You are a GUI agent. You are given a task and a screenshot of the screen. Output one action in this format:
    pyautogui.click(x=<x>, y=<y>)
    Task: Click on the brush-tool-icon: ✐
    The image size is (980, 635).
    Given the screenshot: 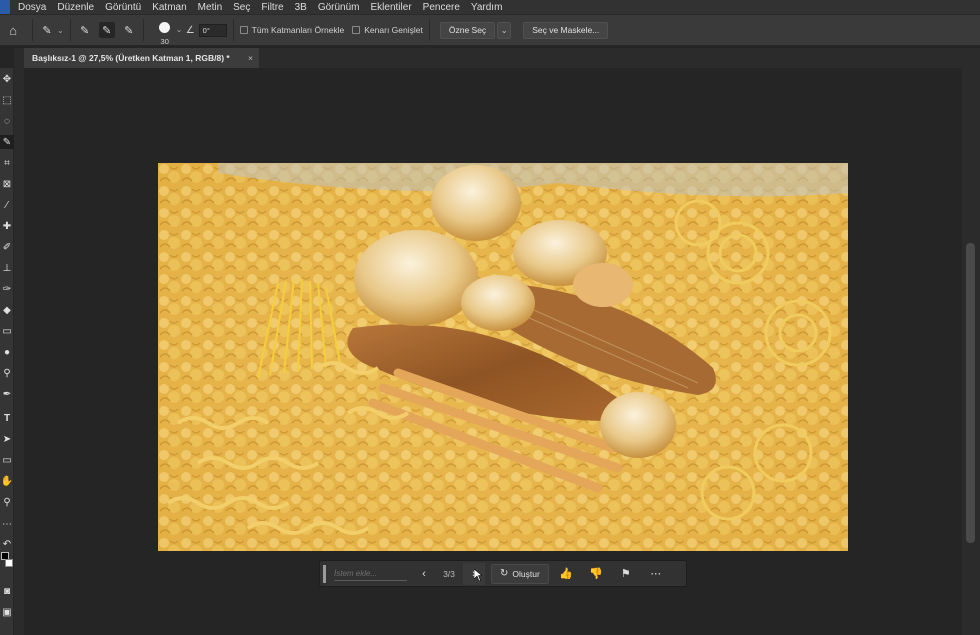 What is the action you would take?
    pyautogui.click(x=7, y=247)
    